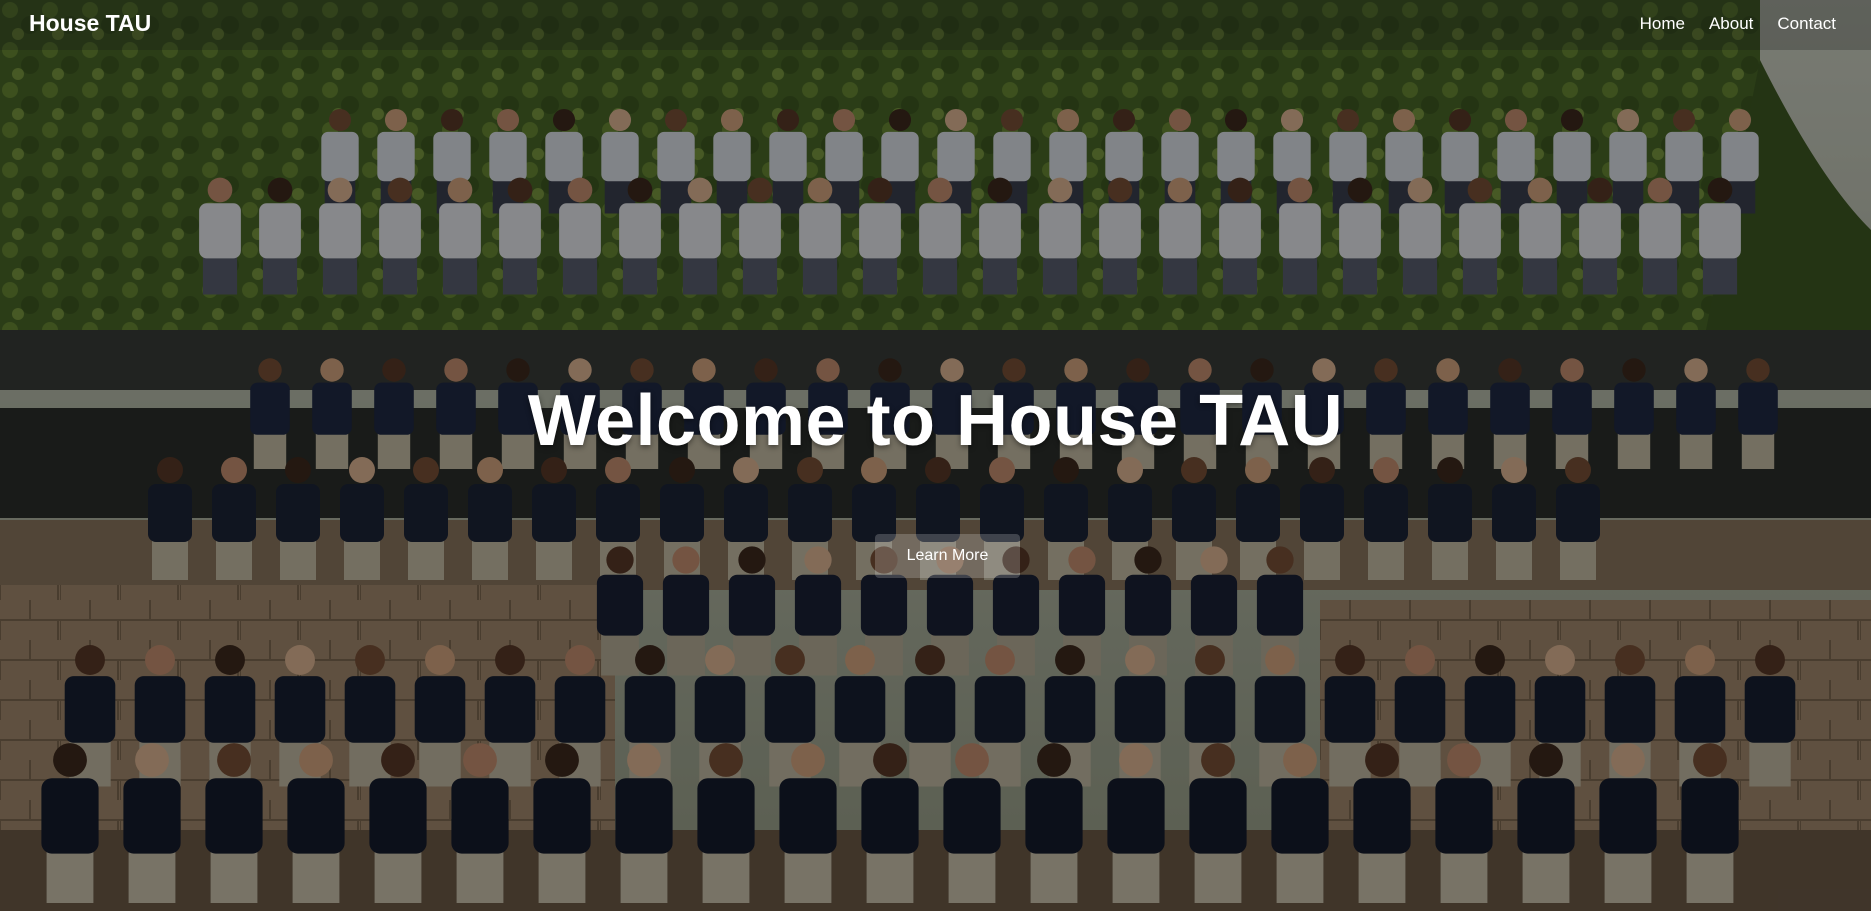  Describe the element at coordinates (1806, 24) in the screenshot. I see `nav-link-contact: Contact` at that location.